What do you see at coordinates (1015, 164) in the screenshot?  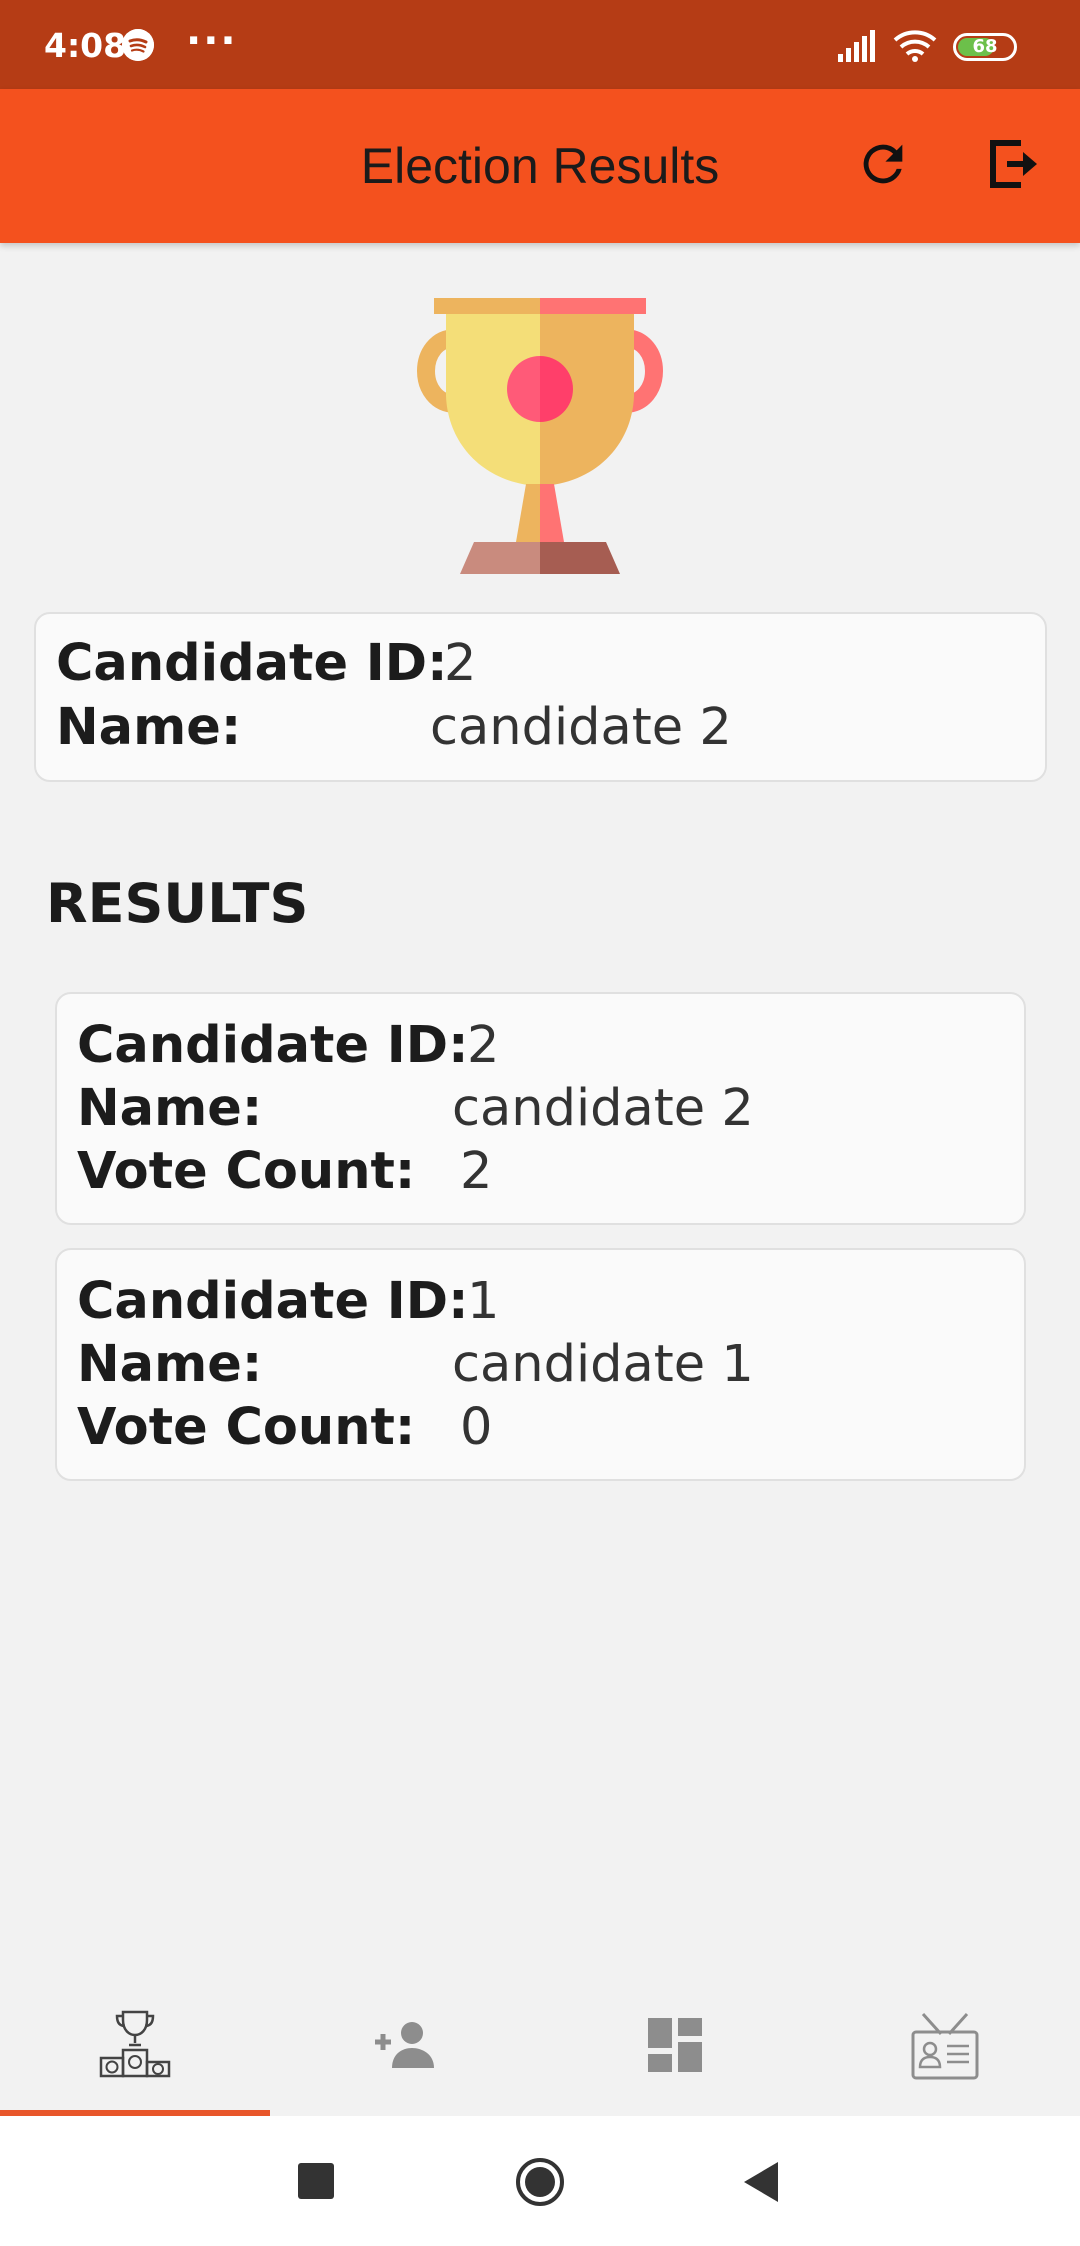 I see `logout-icon` at bounding box center [1015, 164].